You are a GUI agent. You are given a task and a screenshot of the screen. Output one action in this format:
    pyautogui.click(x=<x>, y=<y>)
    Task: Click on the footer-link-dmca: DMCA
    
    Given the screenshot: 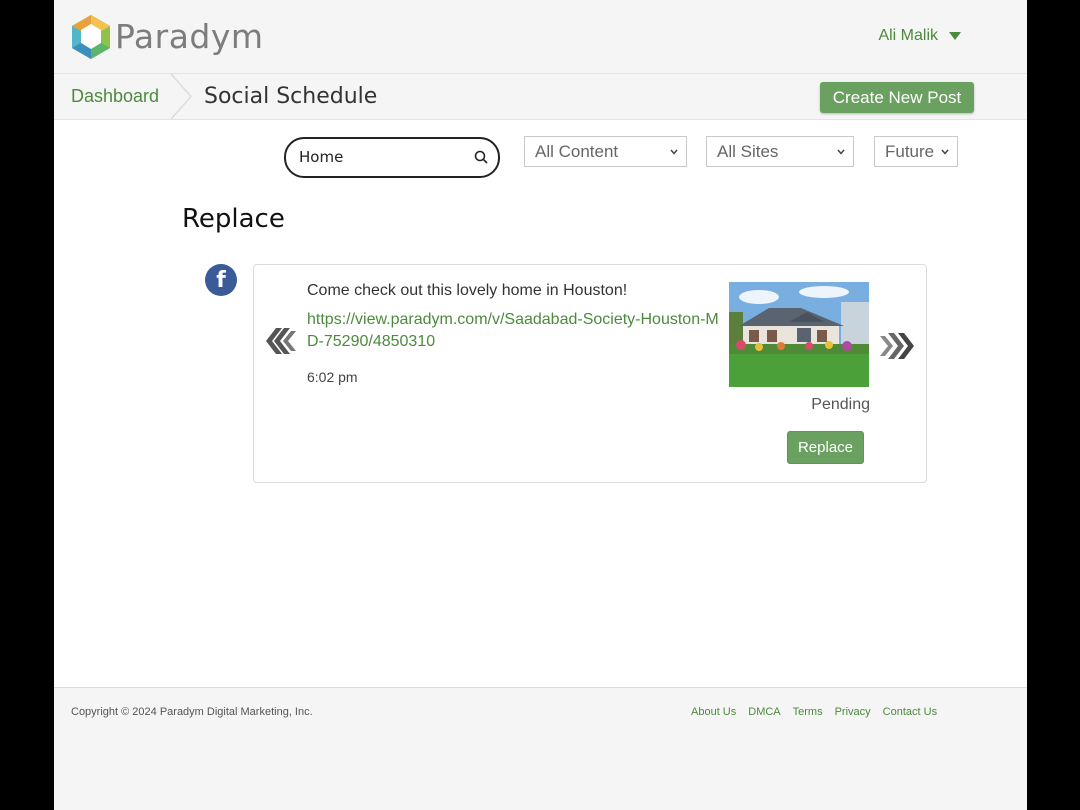 What is the action you would take?
    pyautogui.click(x=764, y=712)
    